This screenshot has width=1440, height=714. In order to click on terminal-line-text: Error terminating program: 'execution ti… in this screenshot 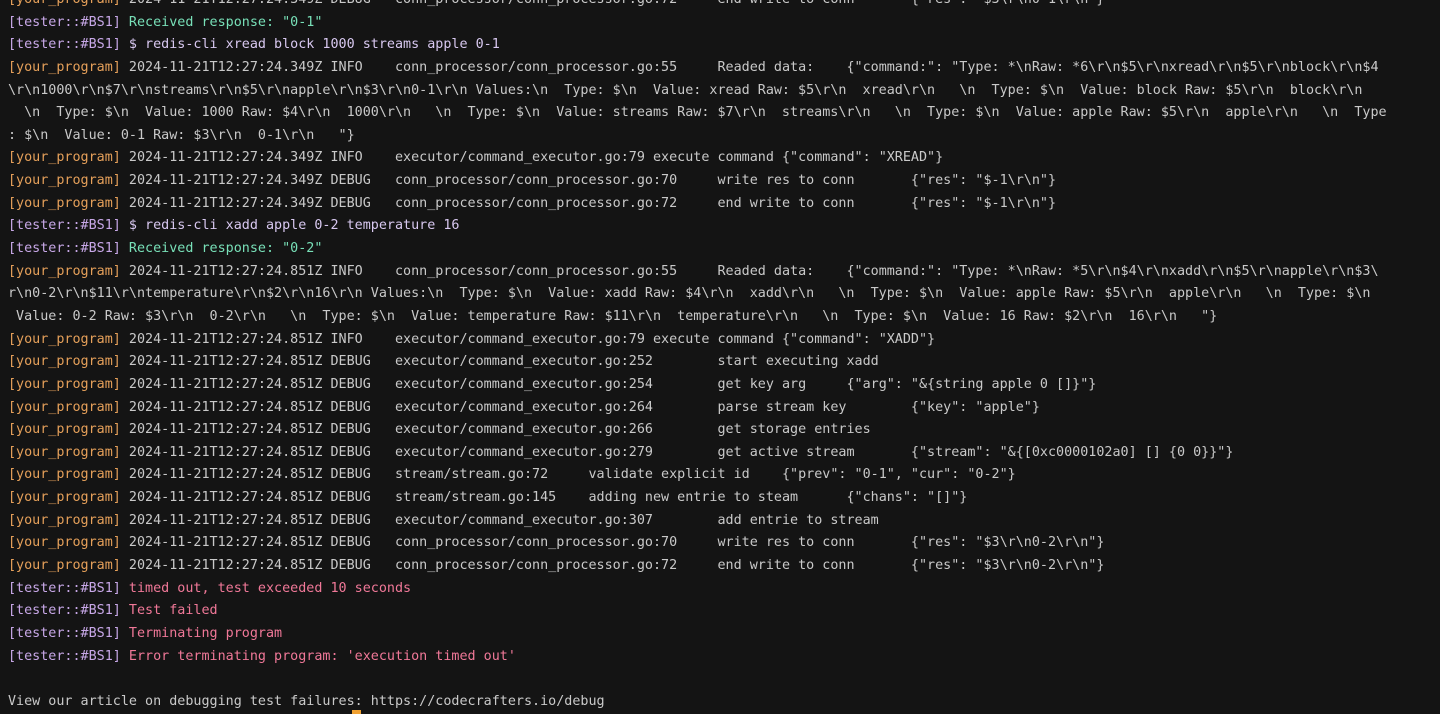, I will do `click(318, 656)`.